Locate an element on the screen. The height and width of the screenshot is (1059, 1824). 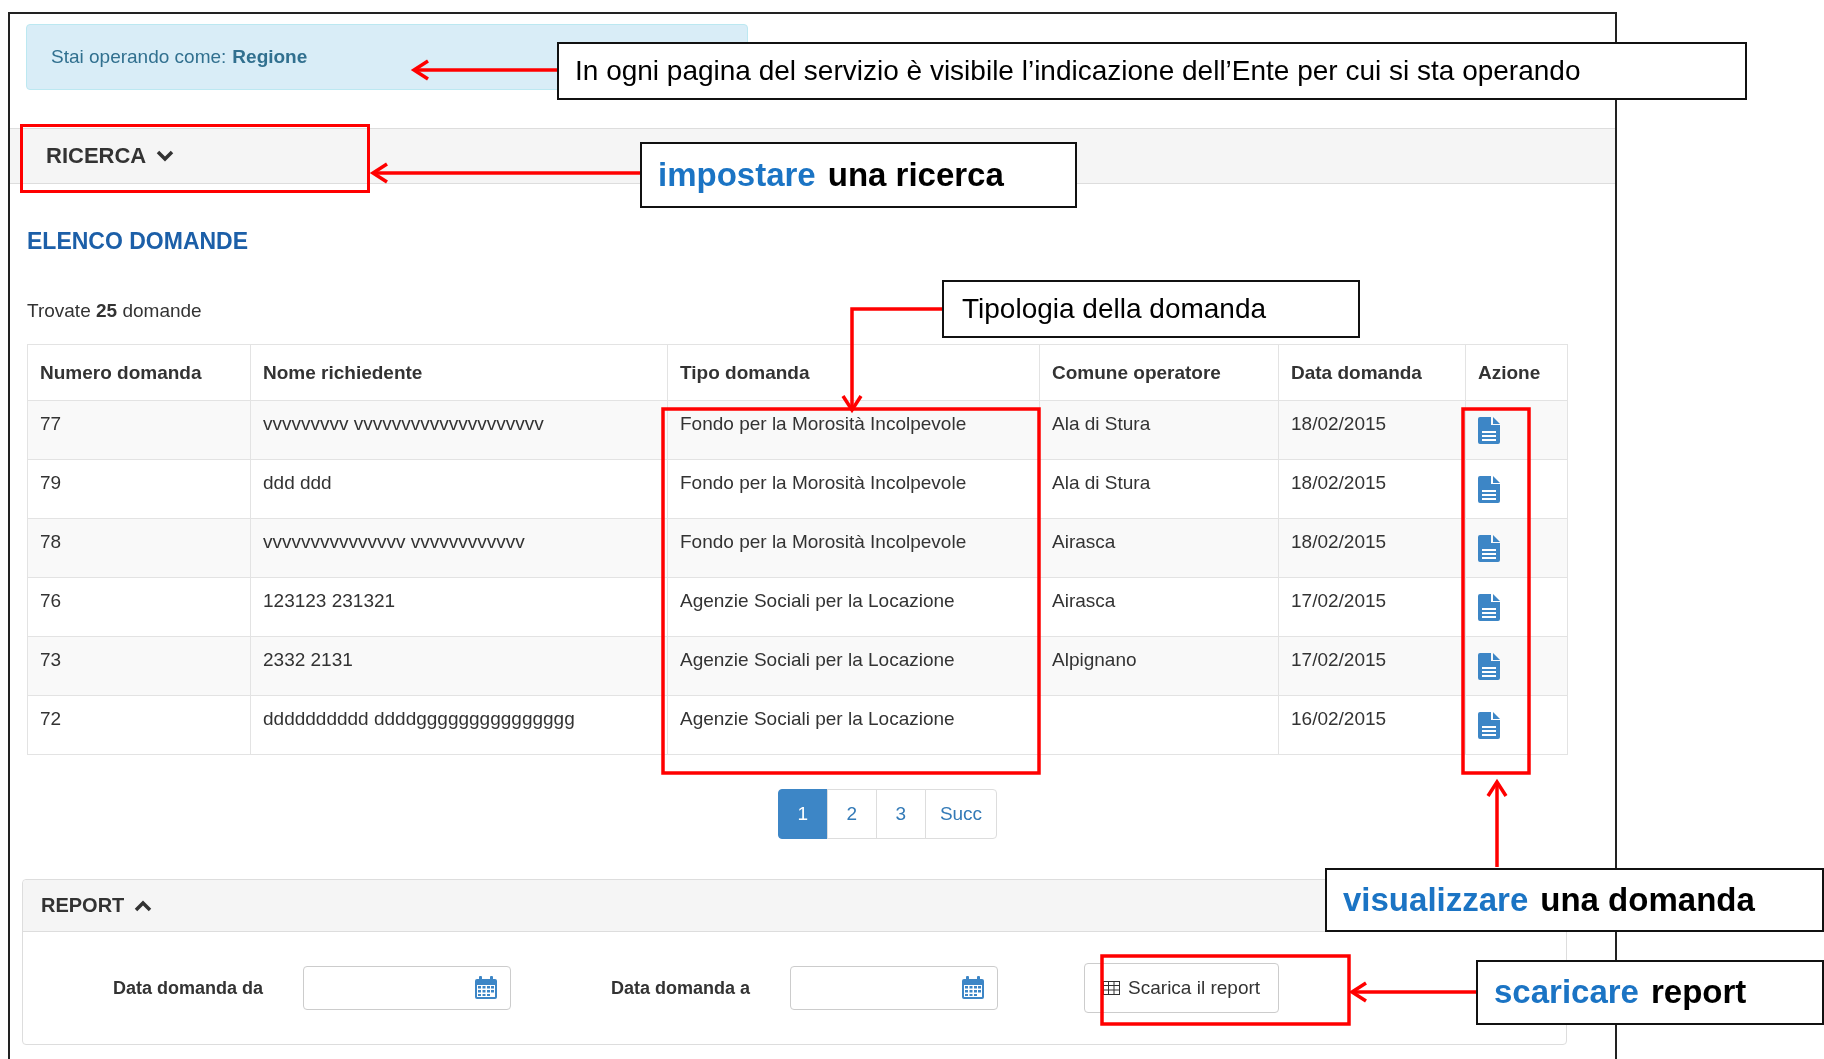
column-header: Tipo domanda is located at coordinates (745, 372).